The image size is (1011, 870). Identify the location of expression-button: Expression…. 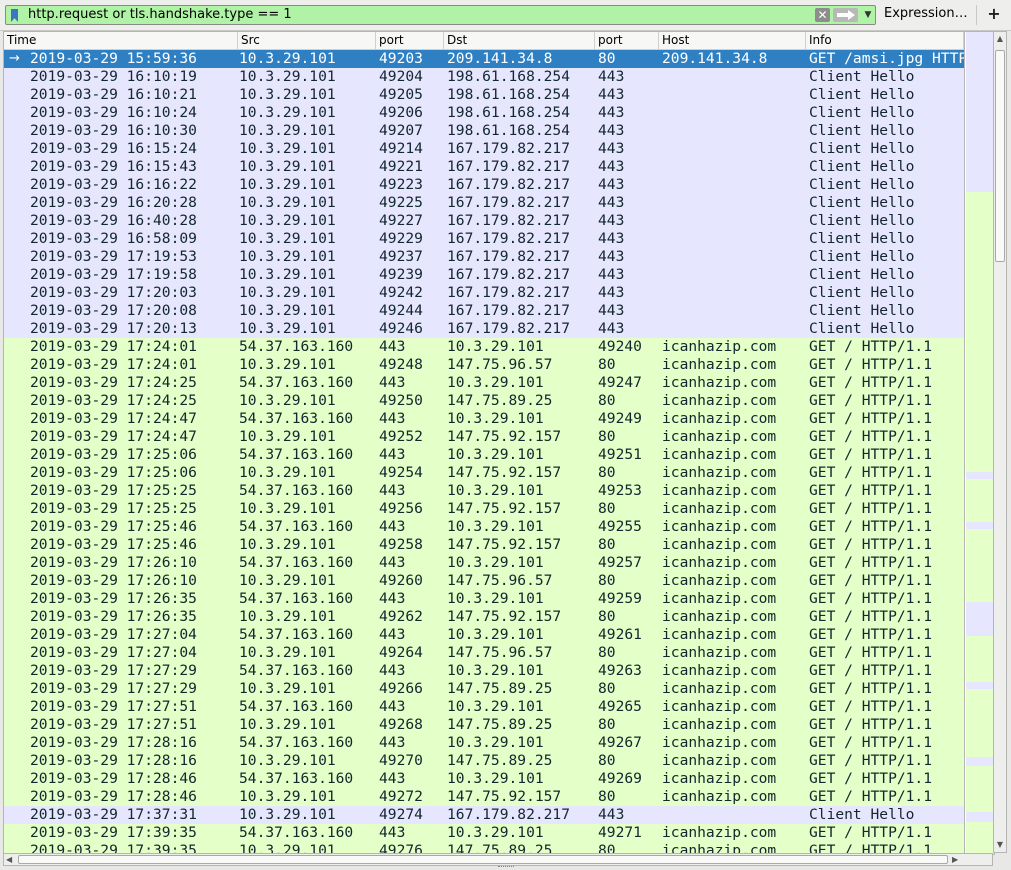
(928, 14).